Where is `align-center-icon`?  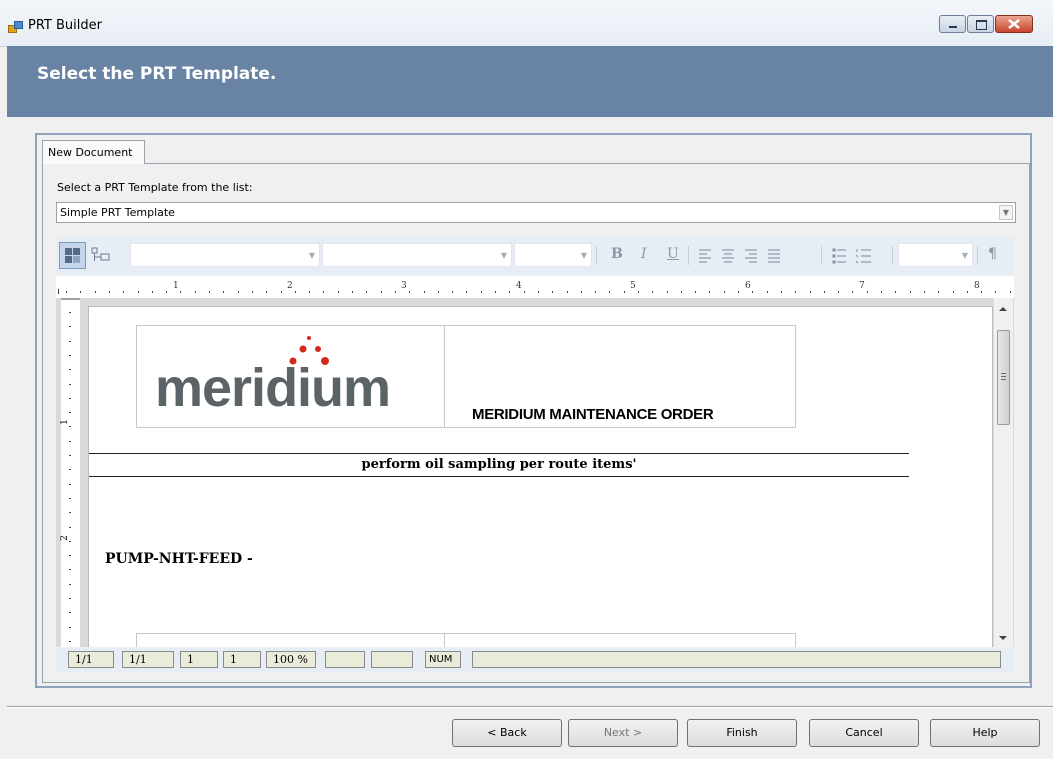
align-center-icon is located at coordinates (728, 256).